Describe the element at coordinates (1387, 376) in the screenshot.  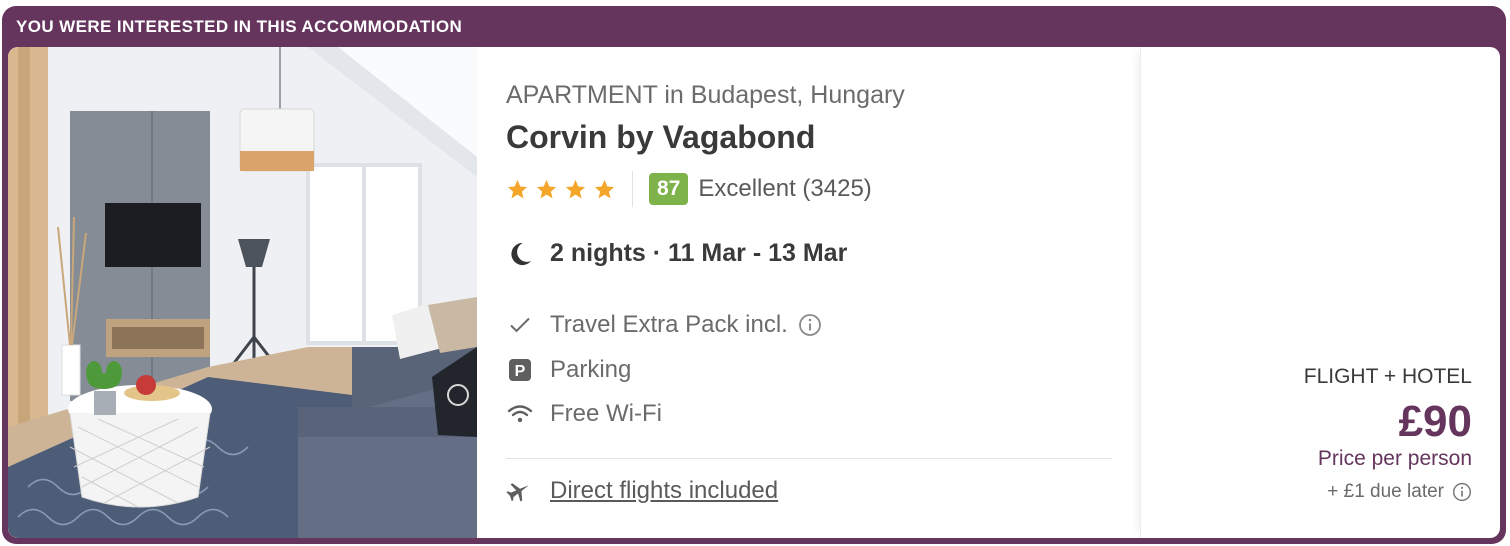
I see `package-type: FLIGHT + HOTEL` at that location.